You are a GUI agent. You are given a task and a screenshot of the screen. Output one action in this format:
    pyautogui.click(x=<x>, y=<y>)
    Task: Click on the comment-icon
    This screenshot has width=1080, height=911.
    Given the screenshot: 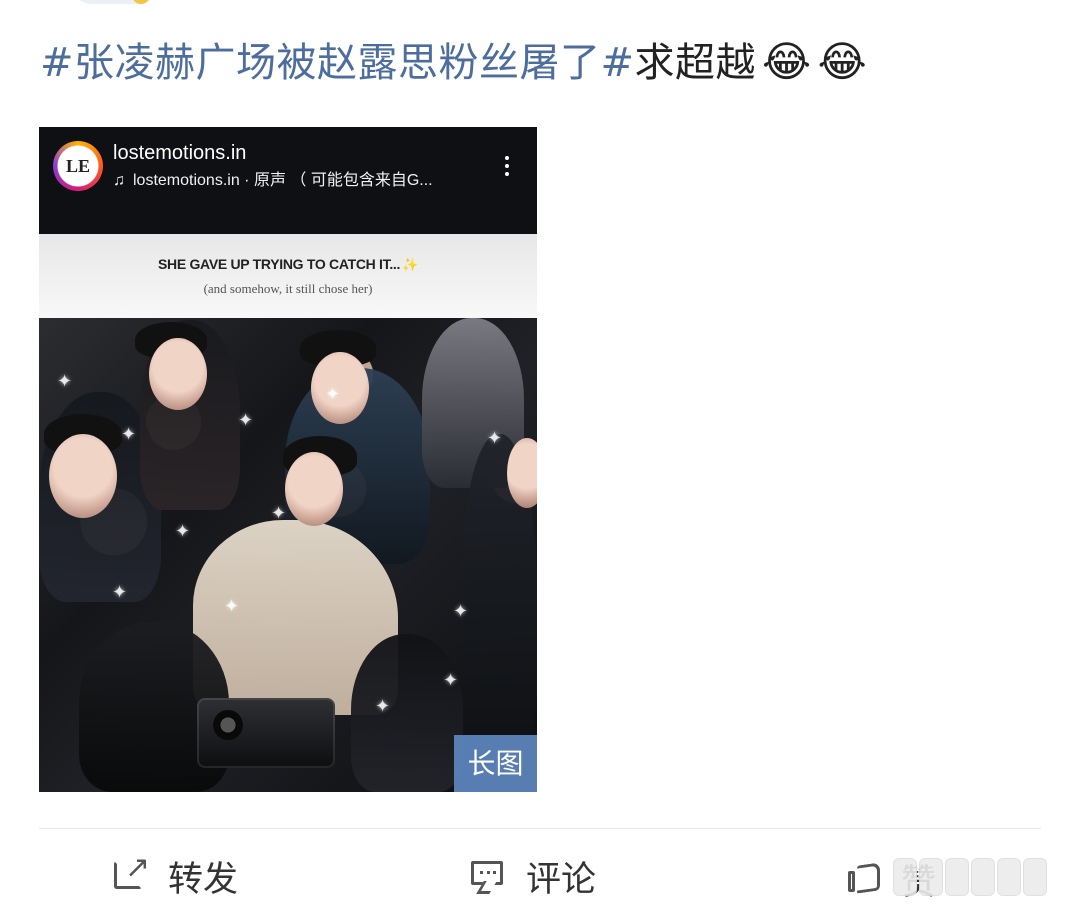 What is the action you would take?
    pyautogui.click(x=489, y=876)
    